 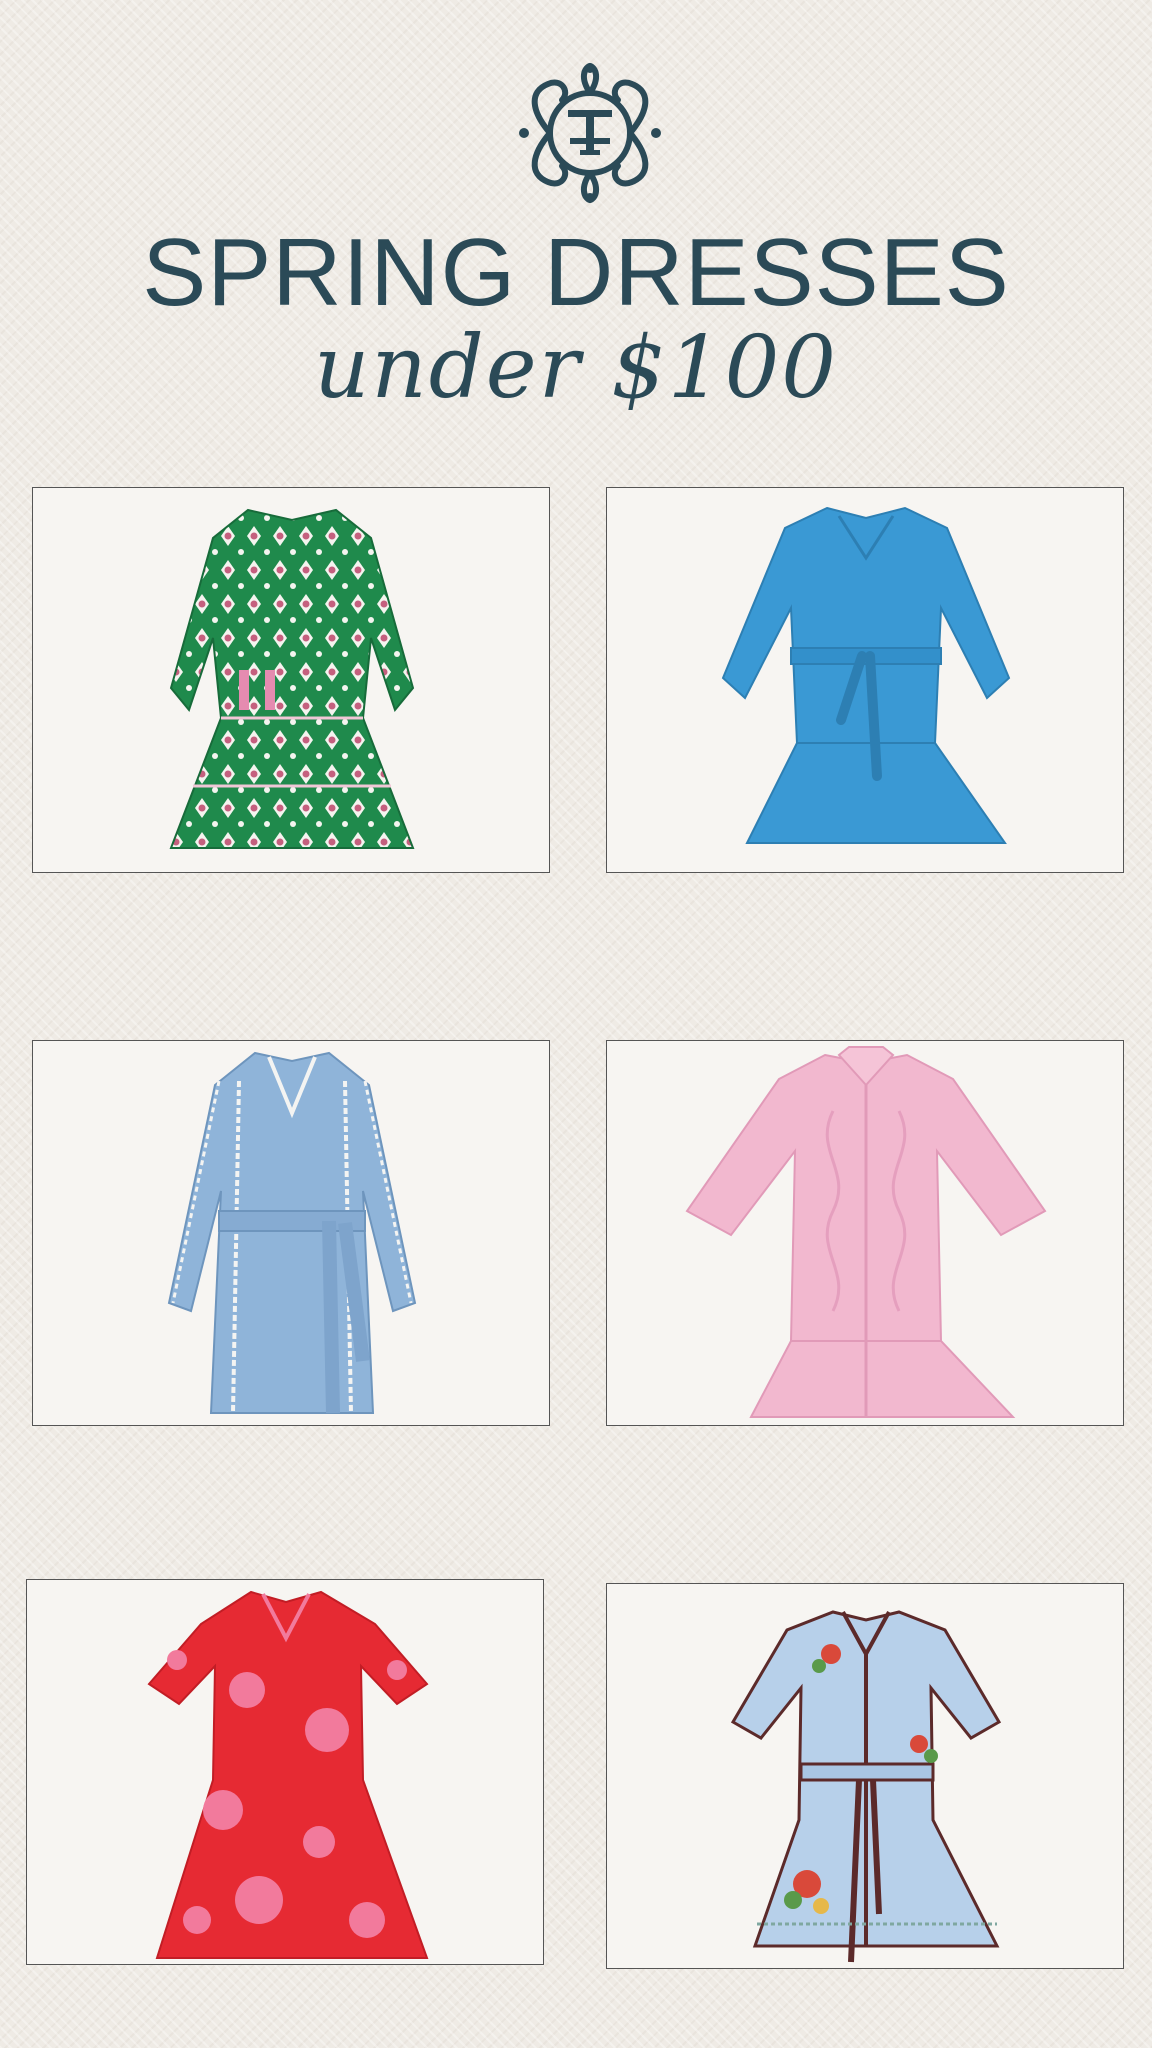 I want to click on product-card-light-blue-dress, so click(x=865, y=1776).